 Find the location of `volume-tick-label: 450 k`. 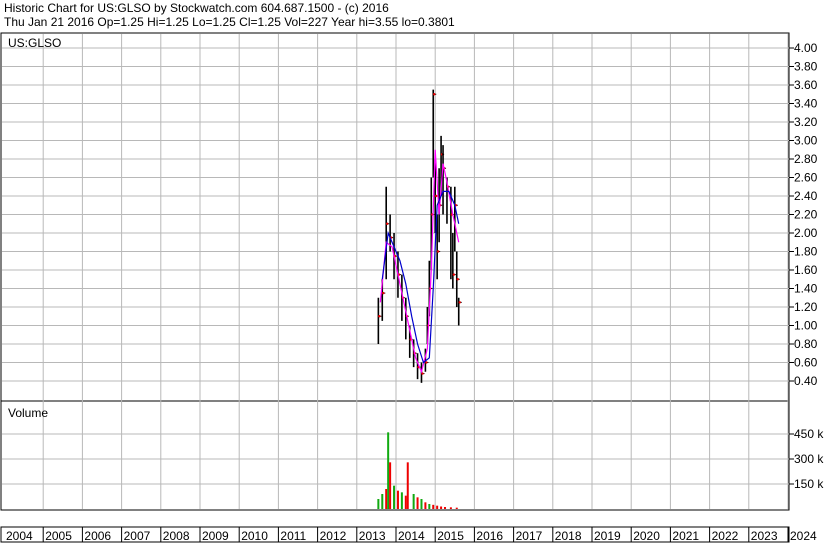

volume-tick-label: 450 k is located at coordinates (809, 434).